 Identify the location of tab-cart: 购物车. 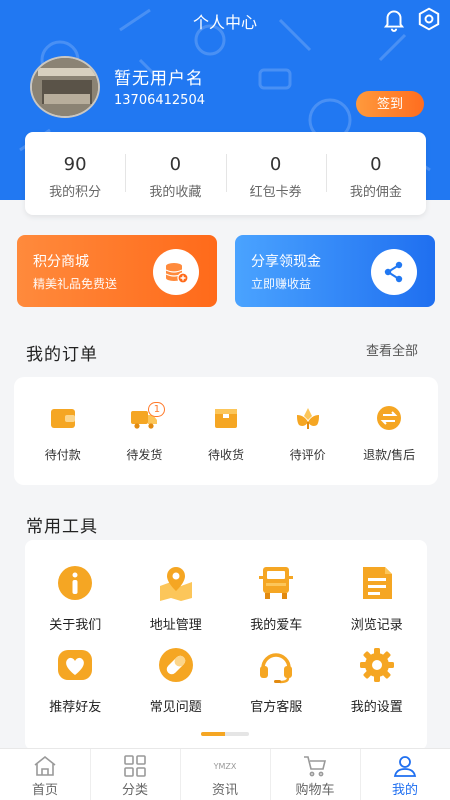
(315, 774).